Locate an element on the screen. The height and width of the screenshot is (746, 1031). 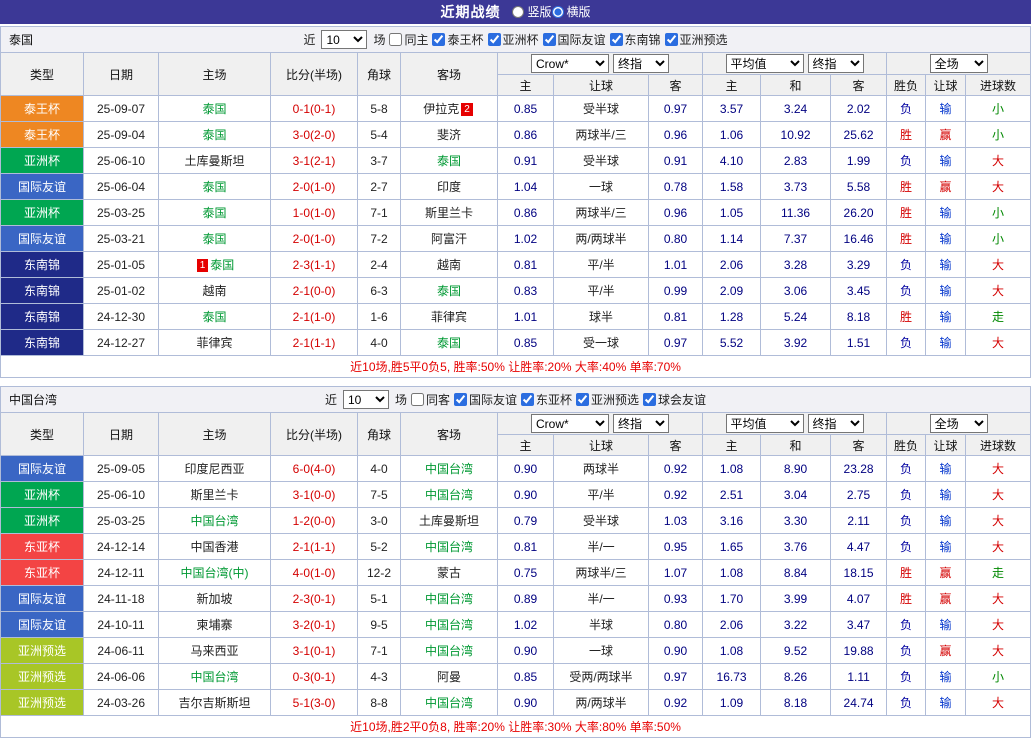
competition-badge: 国际友谊 is located at coordinates (42, 468).